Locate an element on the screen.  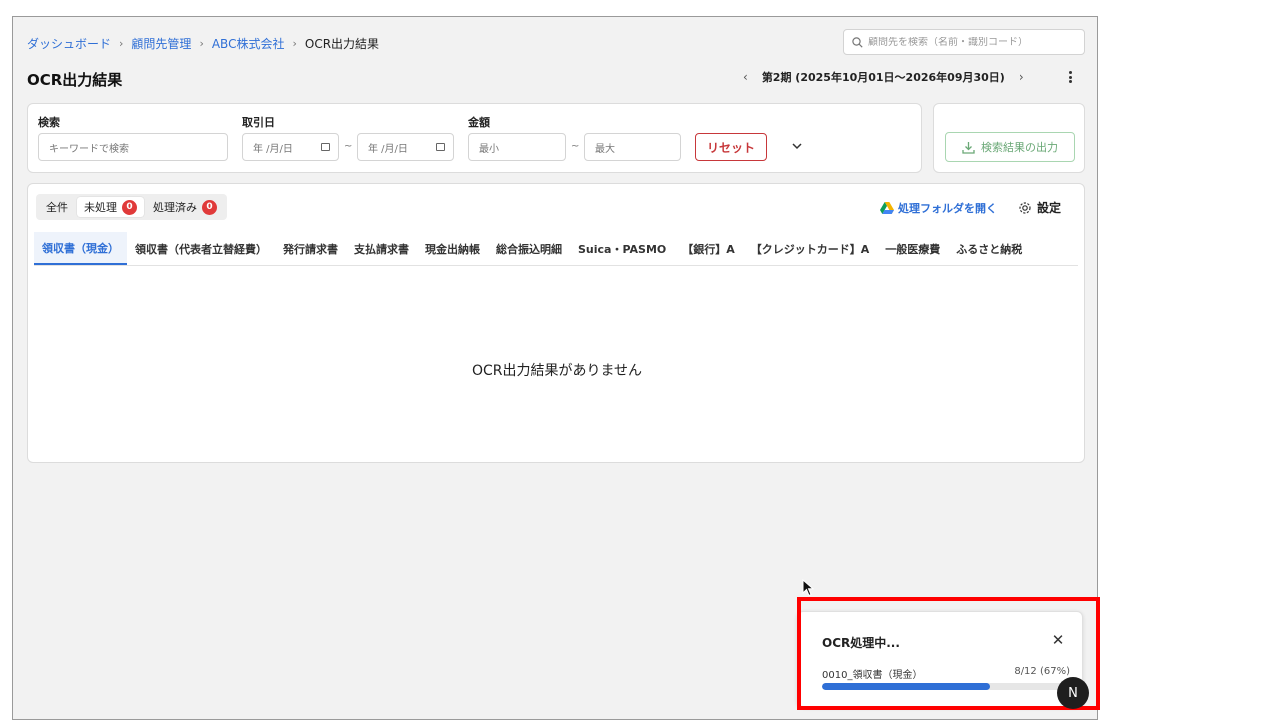
amount-range-tilde: ~ is located at coordinates (575, 146).